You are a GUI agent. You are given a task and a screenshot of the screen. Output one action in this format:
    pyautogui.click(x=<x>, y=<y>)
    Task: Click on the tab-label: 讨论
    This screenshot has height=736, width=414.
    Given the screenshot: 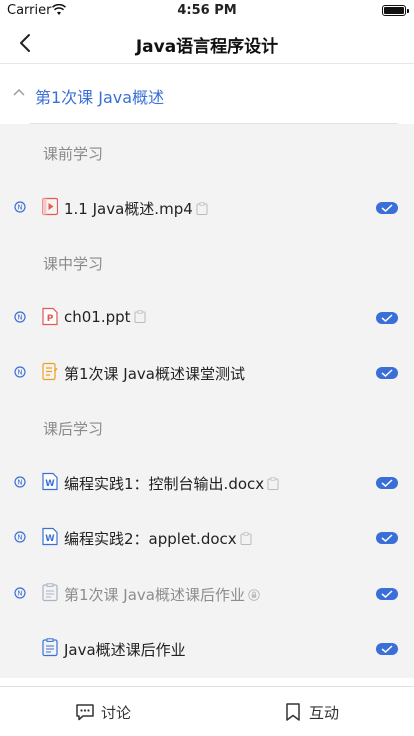 What is the action you would take?
    pyautogui.click(x=116, y=713)
    